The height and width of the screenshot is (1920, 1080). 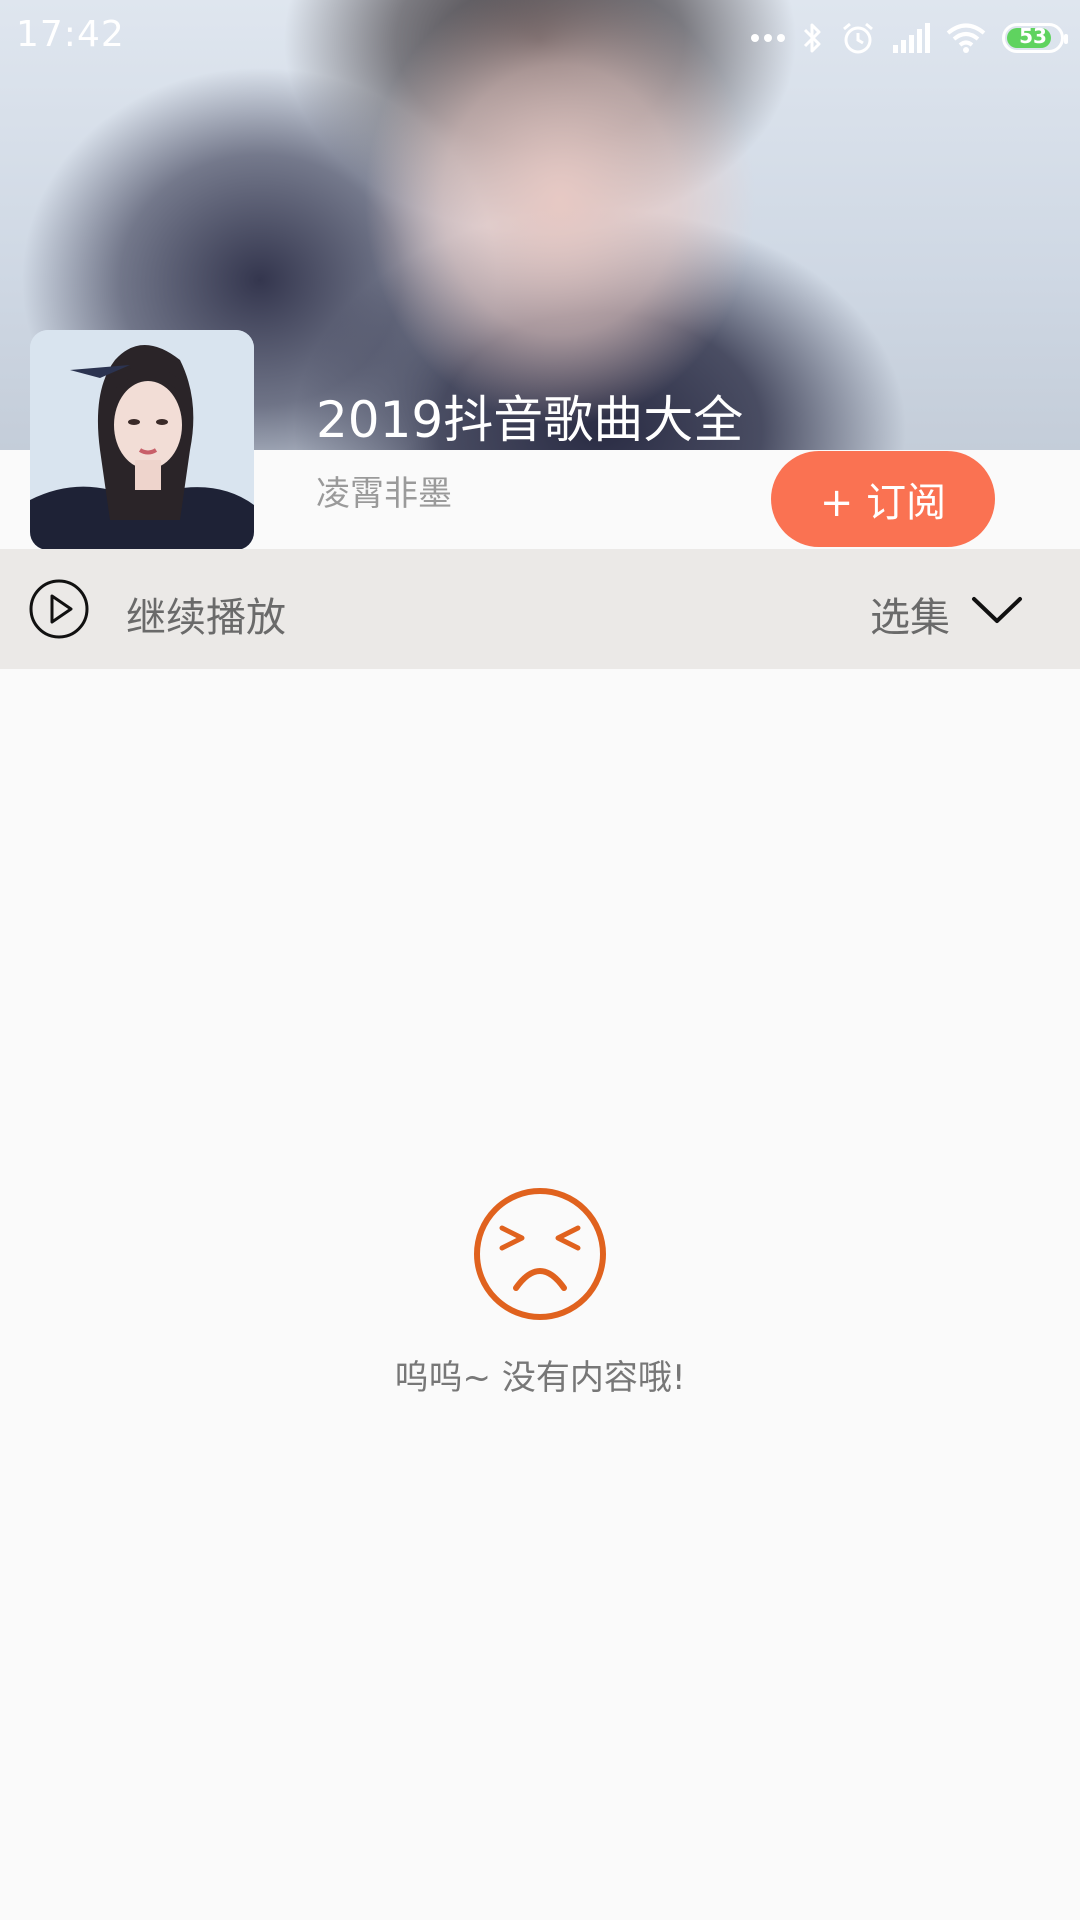 What do you see at coordinates (70, 34) in the screenshot?
I see `status-time: 17:42` at bounding box center [70, 34].